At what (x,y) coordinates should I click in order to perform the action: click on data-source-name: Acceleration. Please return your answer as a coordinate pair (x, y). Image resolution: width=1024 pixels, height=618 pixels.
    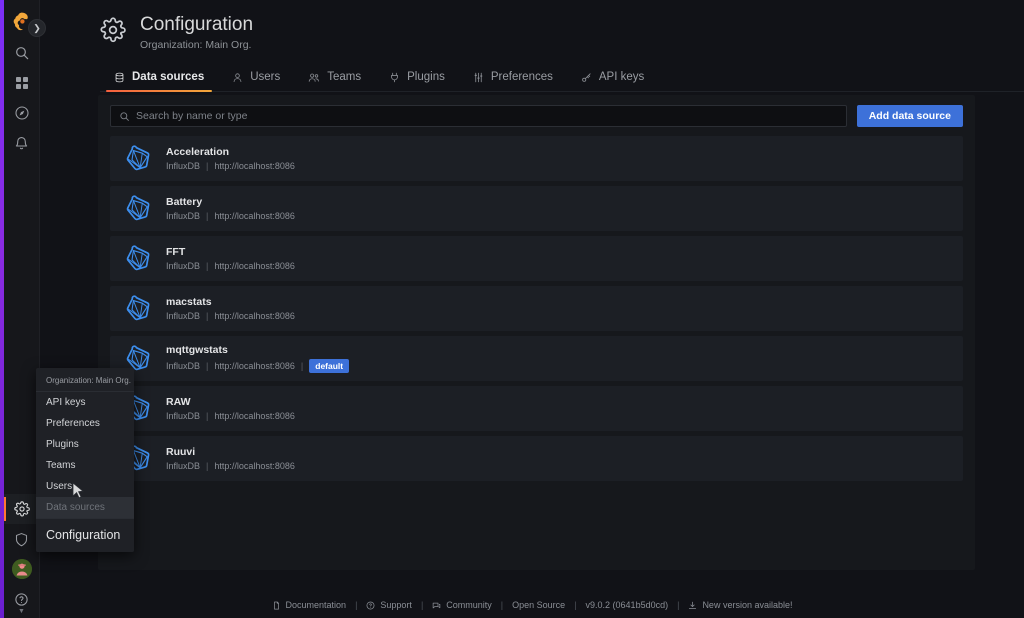
    Looking at the image, I should click on (198, 151).